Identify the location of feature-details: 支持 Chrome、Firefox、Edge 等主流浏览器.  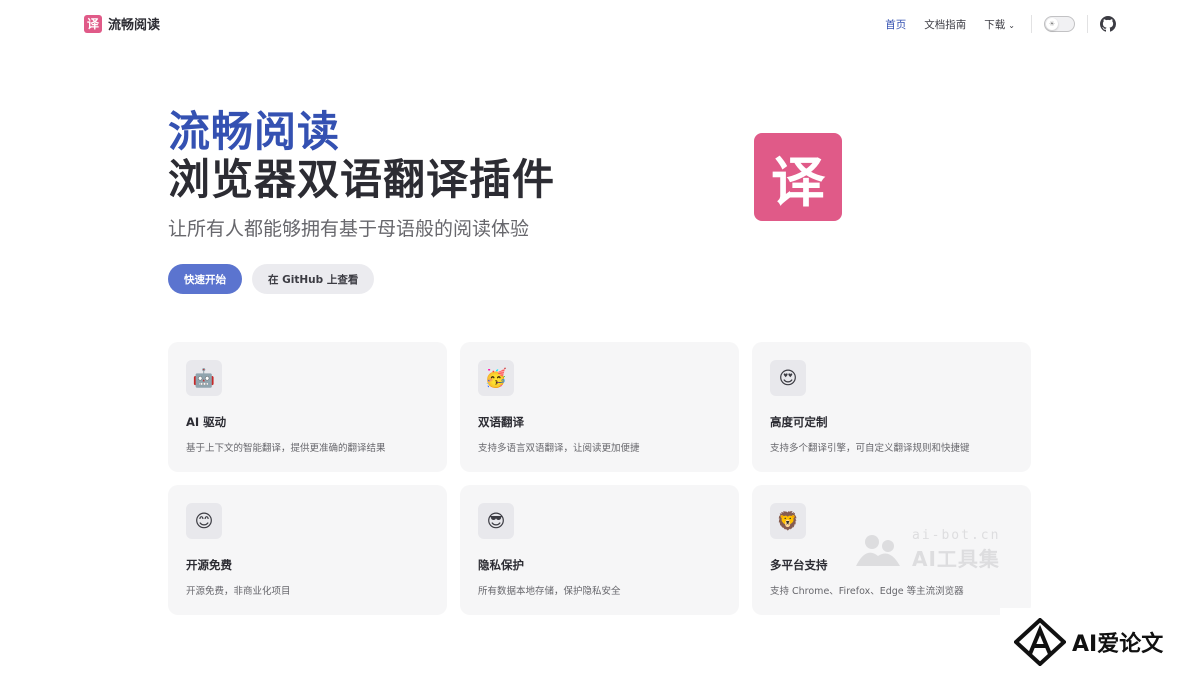
(867, 591).